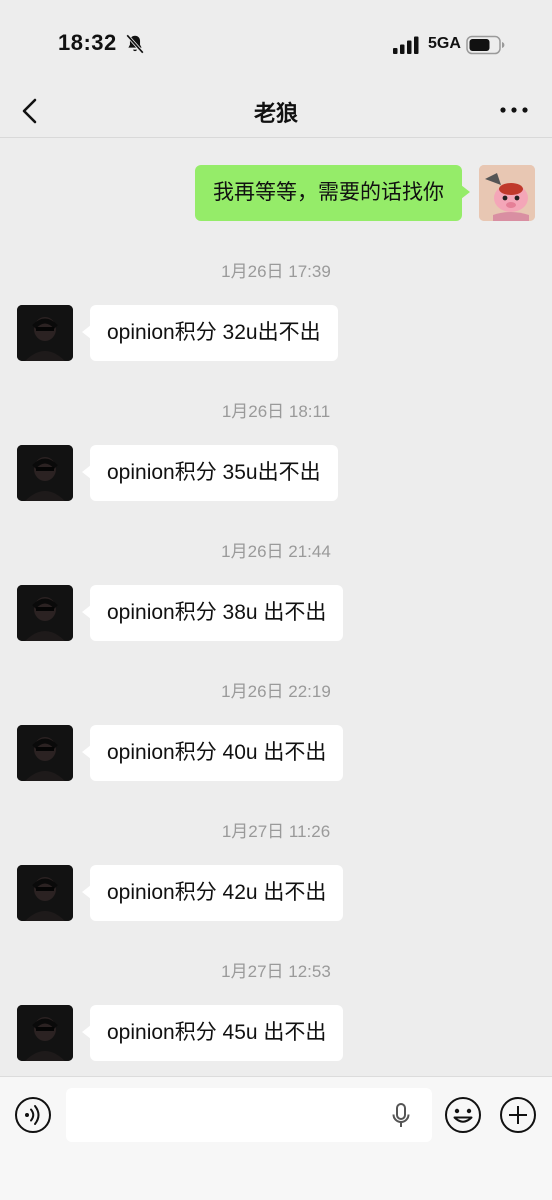 The image size is (552, 1200). I want to click on contact-message-row: opinion积分 38u 出不出, so click(276, 613).